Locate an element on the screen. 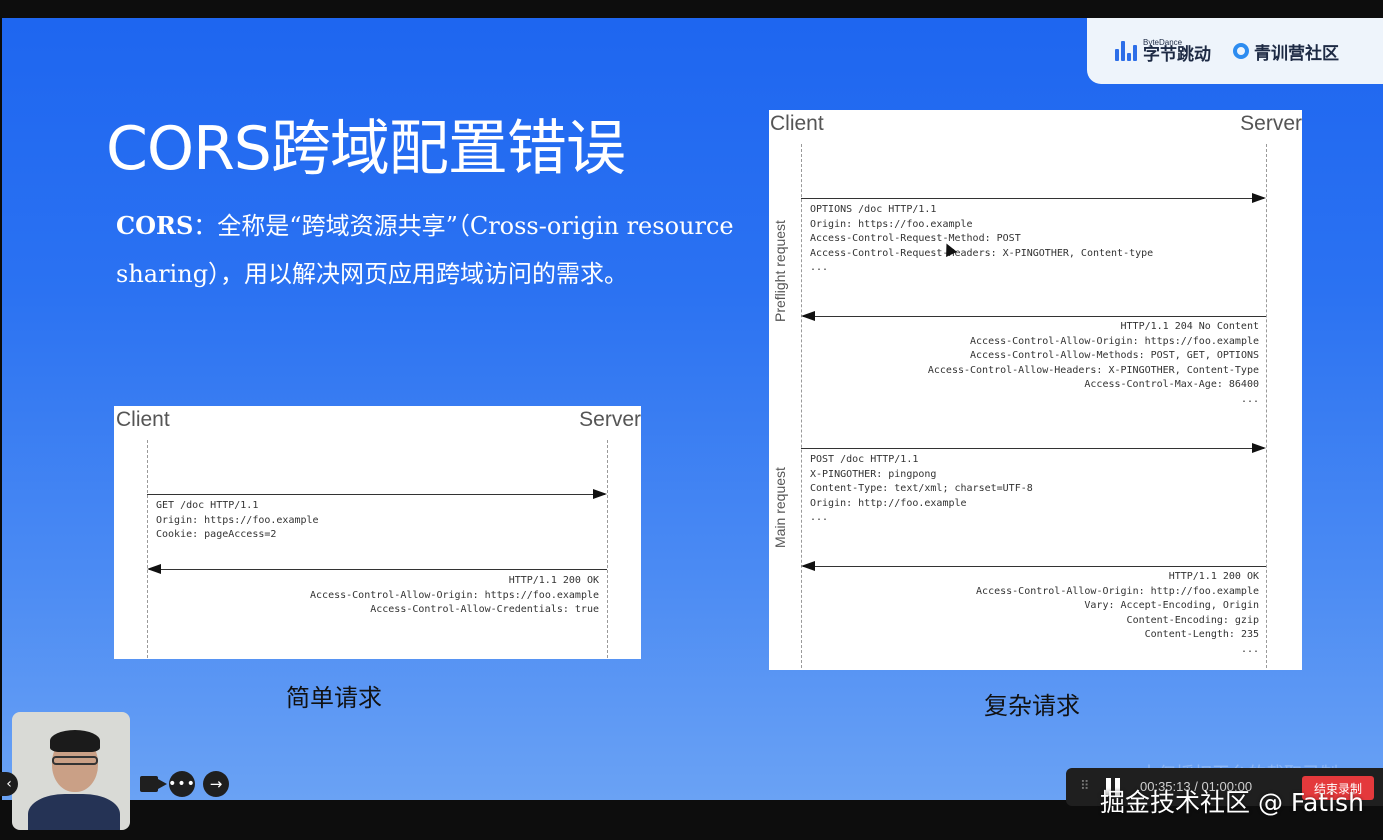 The height and width of the screenshot is (840, 1383). chevron-left-icon: ‹ is located at coordinates (9, 784).